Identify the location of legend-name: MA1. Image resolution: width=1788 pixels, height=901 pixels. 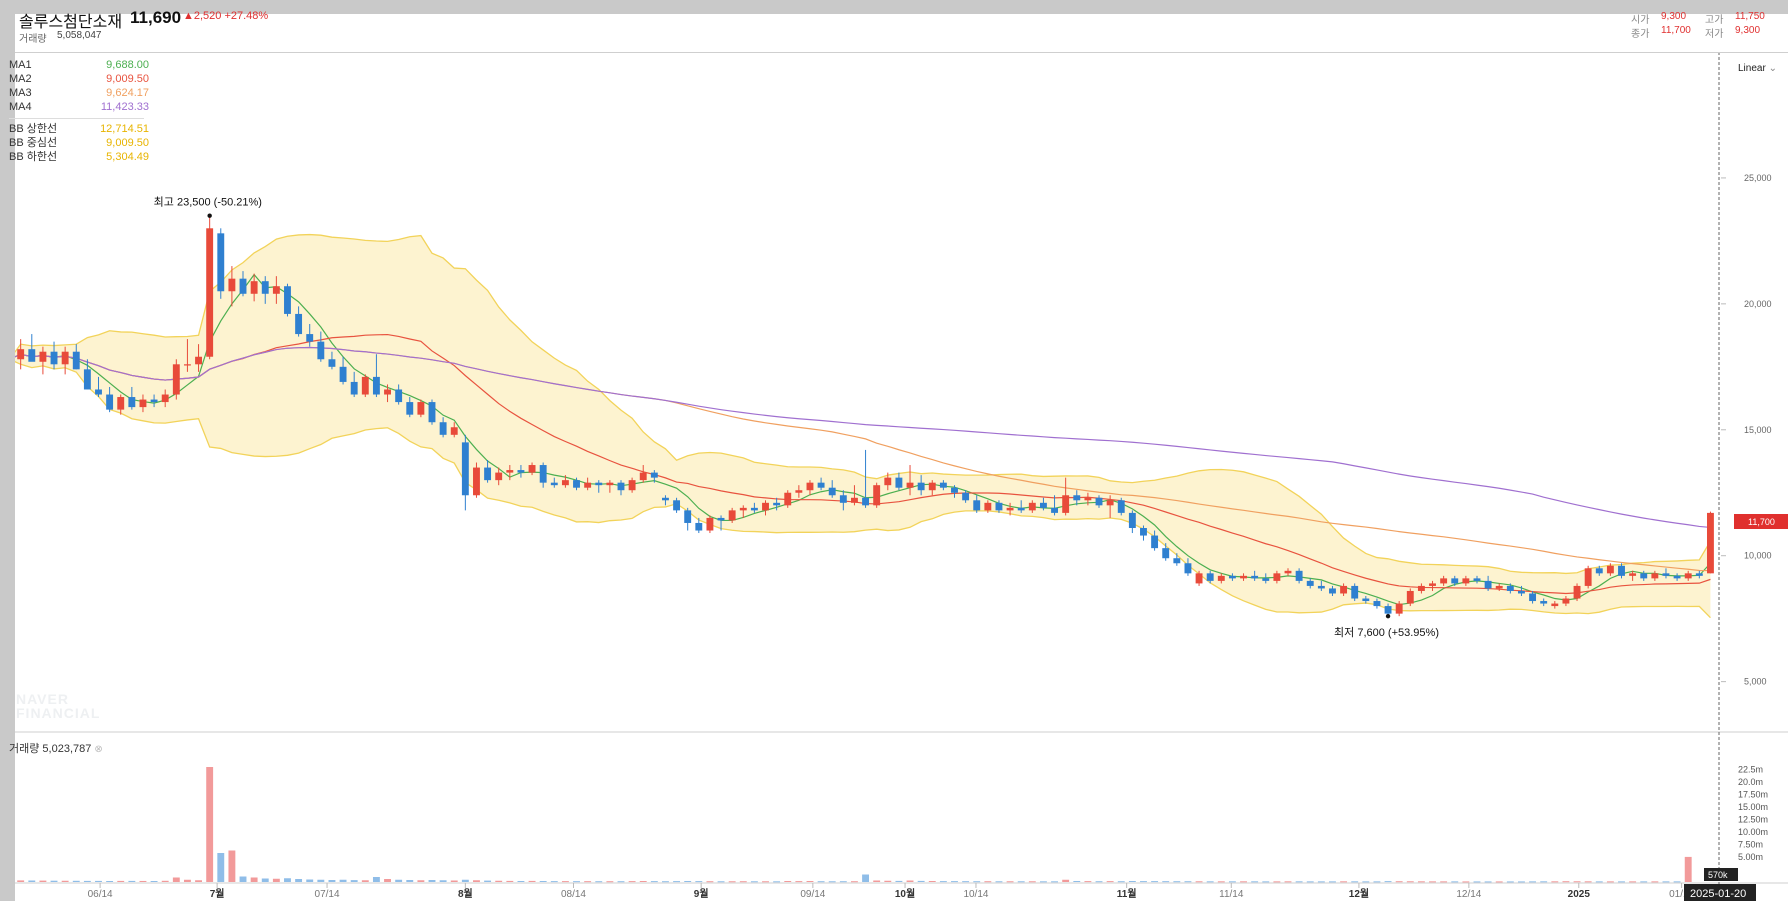
(20, 65).